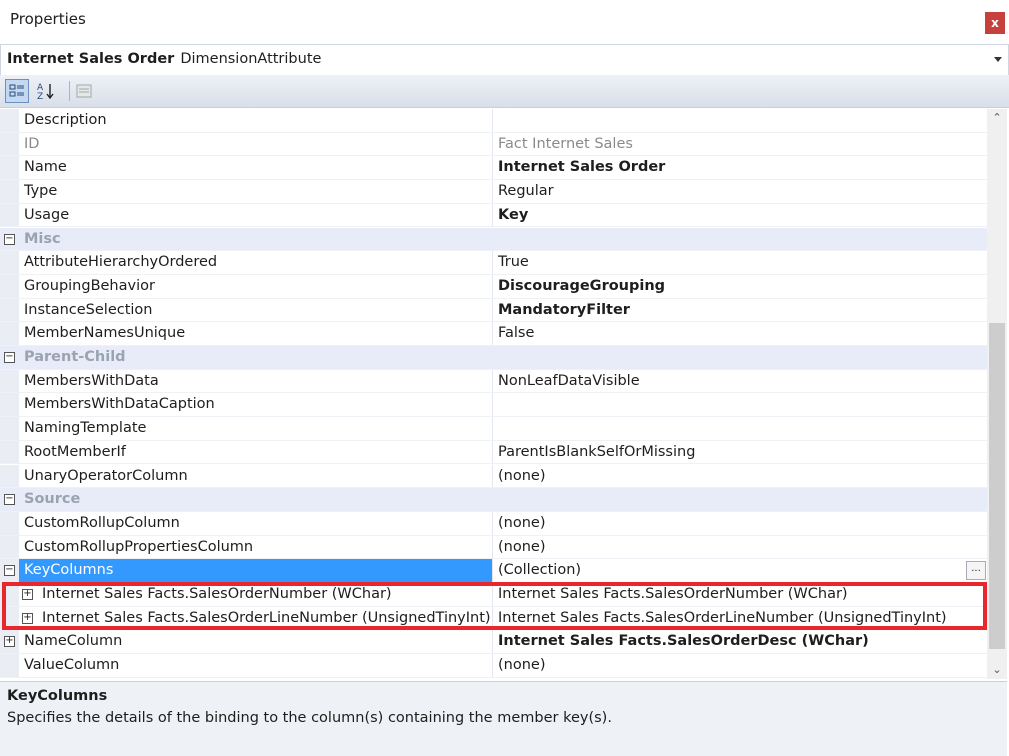 The width and height of the screenshot is (1009, 756). Describe the element at coordinates (504, 60) in the screenshot. I see `object-selector: Internet Sales Order DimensionAttribute` at that location.